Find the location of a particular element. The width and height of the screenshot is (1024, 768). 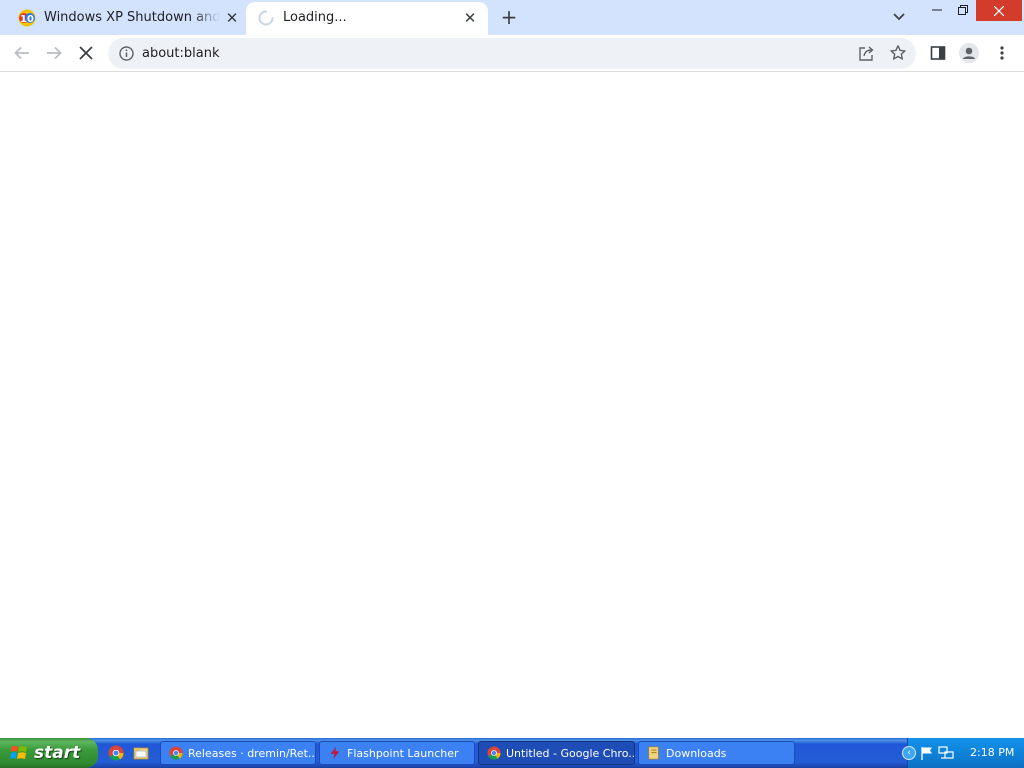

back-arrow-icon is located at coordinates (21, 53).